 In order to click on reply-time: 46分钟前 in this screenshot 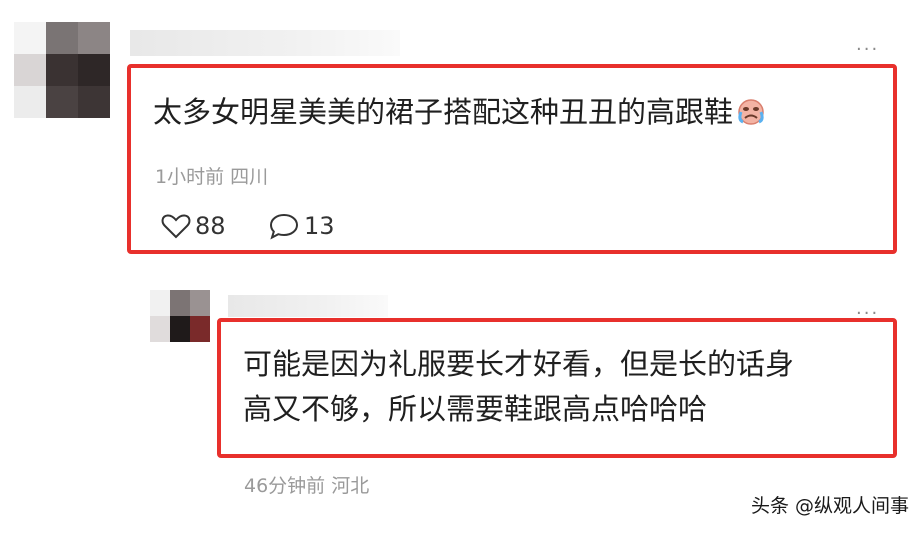, I will do `click(285, 486)`.